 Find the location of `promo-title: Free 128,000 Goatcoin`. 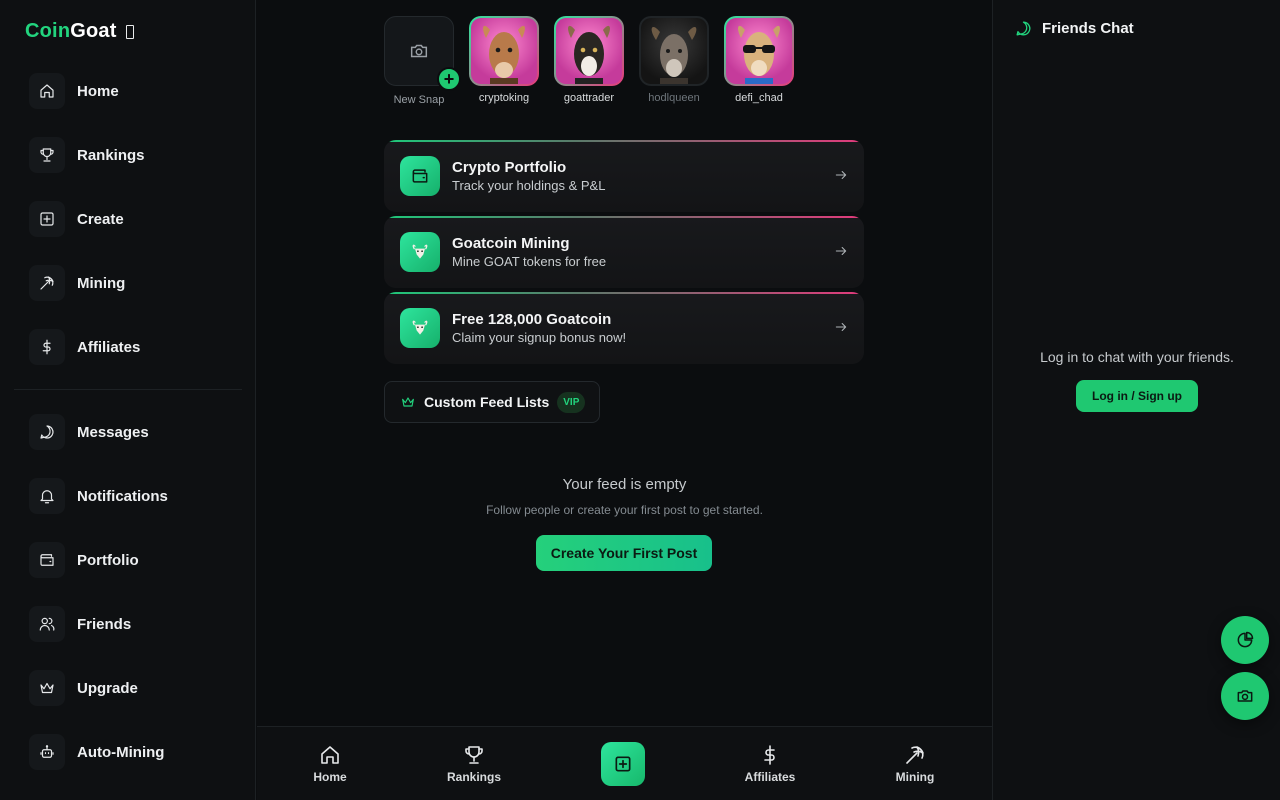

promo-title: Free 128,000 Goatcoin is located at coordinates (532, 319).